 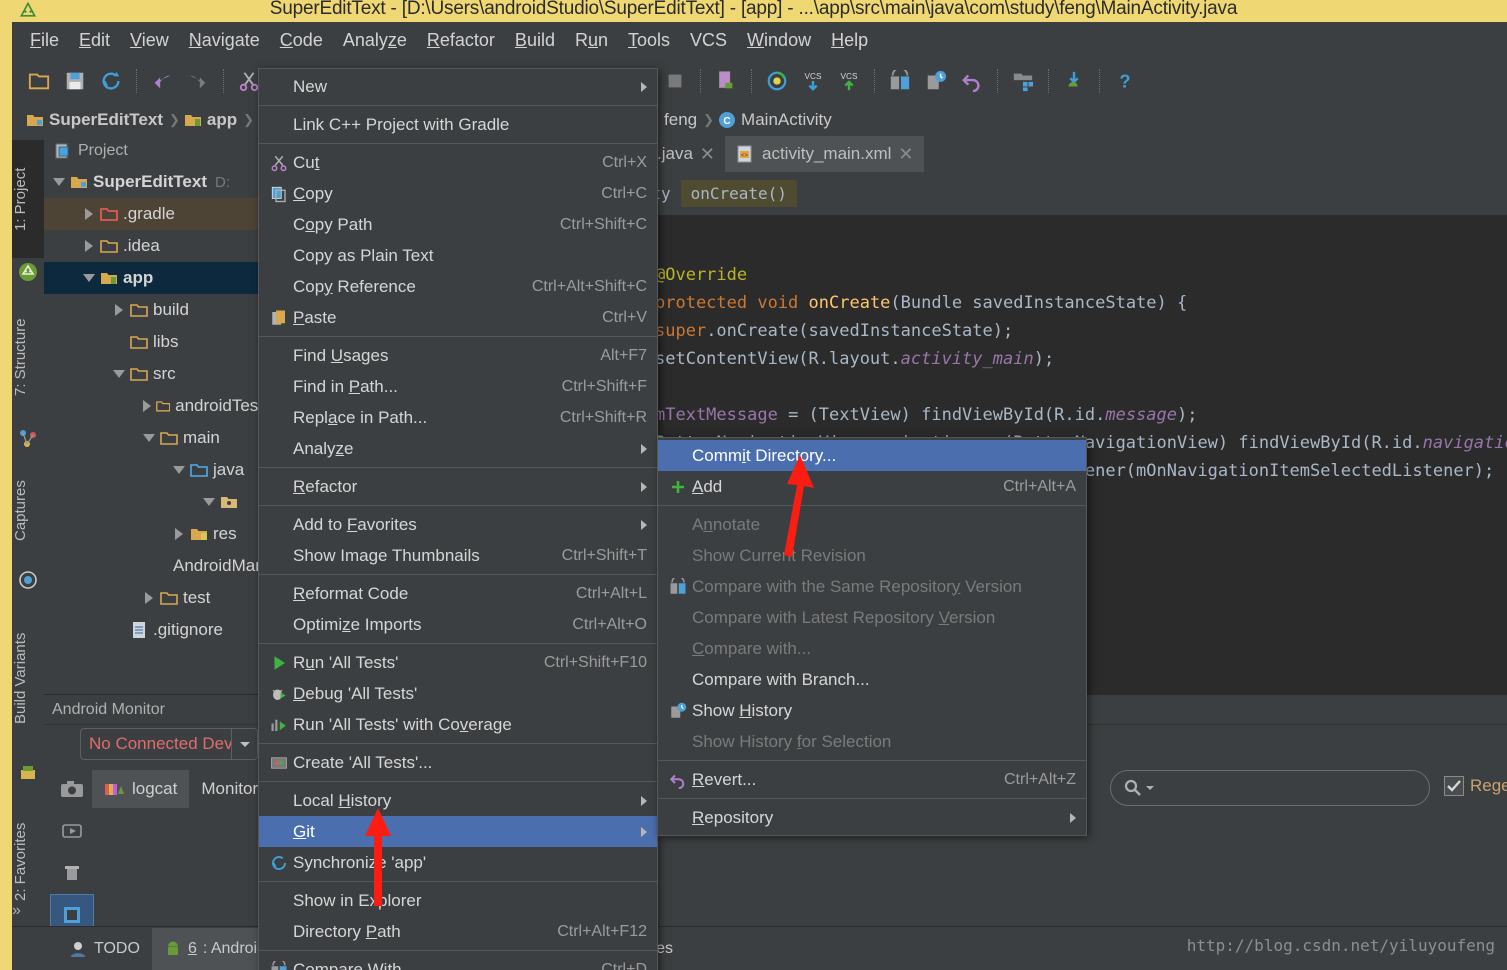 I want to click on menu-item-code: Code, so click(x=301, y=40).